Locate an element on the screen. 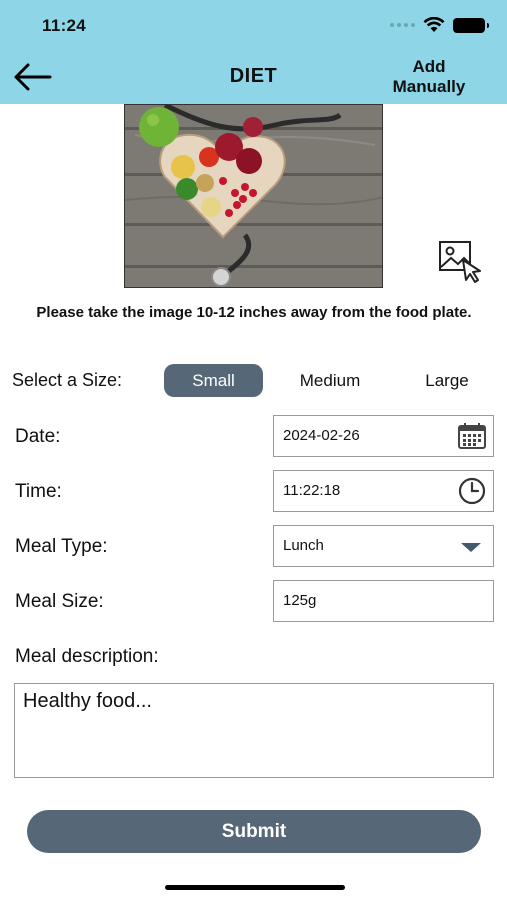  time-value: 11:22:18 is located at coordinates (312, 490).